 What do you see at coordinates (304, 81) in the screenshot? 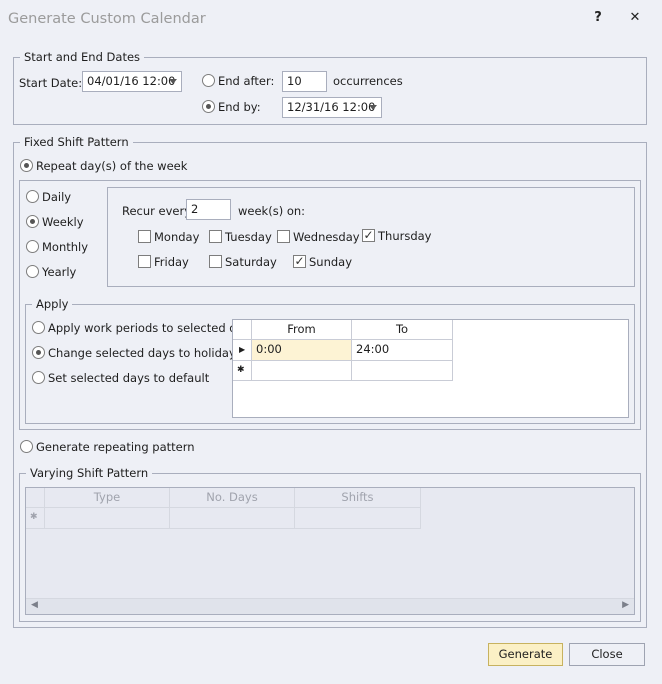
I see `end-after-input: 10` at bounding box center [304, 81].